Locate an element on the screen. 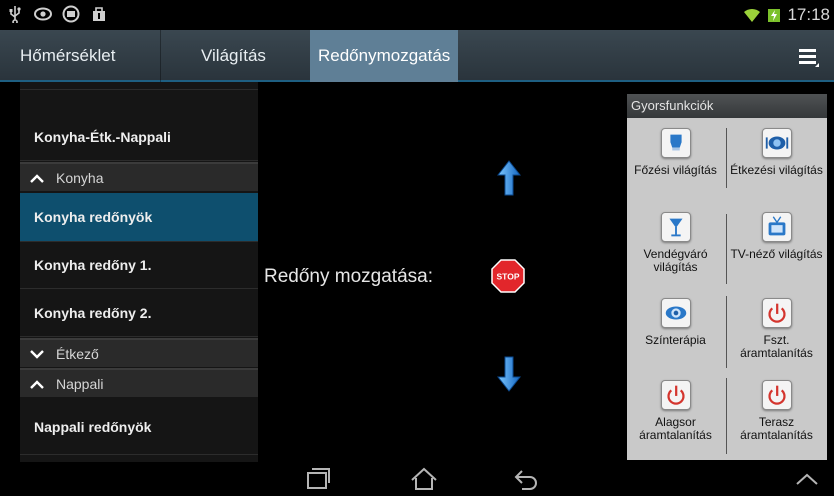 This screenshot has width=834, height=496. usb-icon is located at coordinates (15, 14).